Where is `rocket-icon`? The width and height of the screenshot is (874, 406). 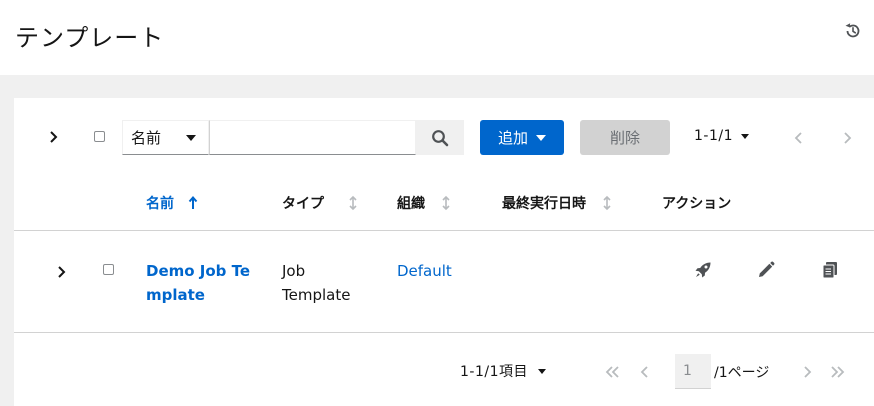 rocket-icon is located at coordinates (703, 270).